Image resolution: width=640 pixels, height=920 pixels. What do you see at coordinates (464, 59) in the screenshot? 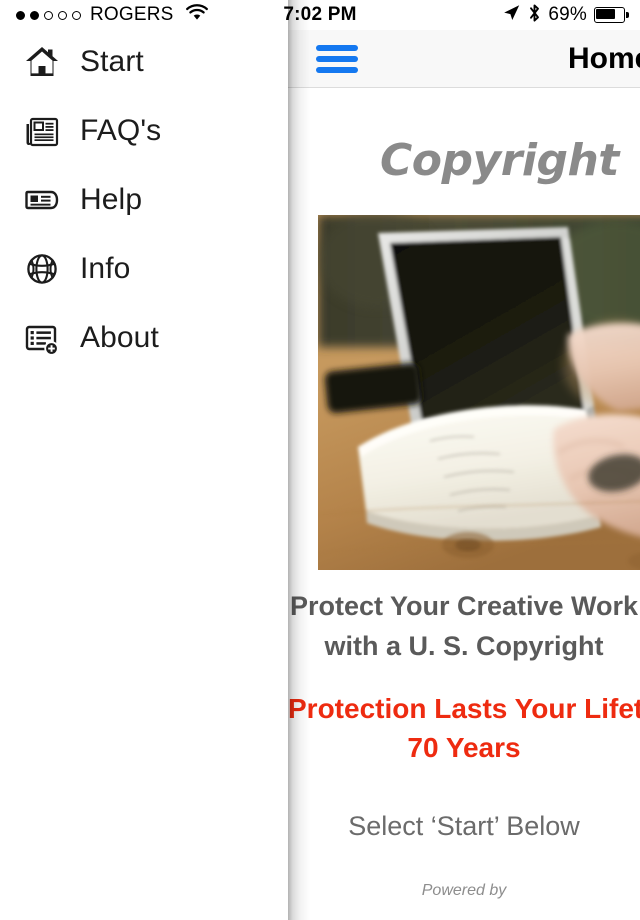
I see `navigation-bar: Home` at bounding box center [464, 59].